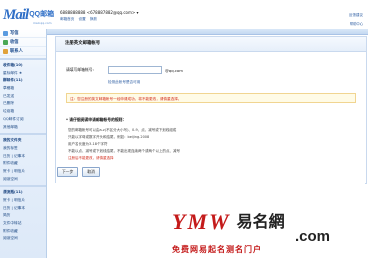 The width and height of the screenshot is (368, 258). I want to click on rule-item: 用户名长度为3-18个字符, so click(88, 144).